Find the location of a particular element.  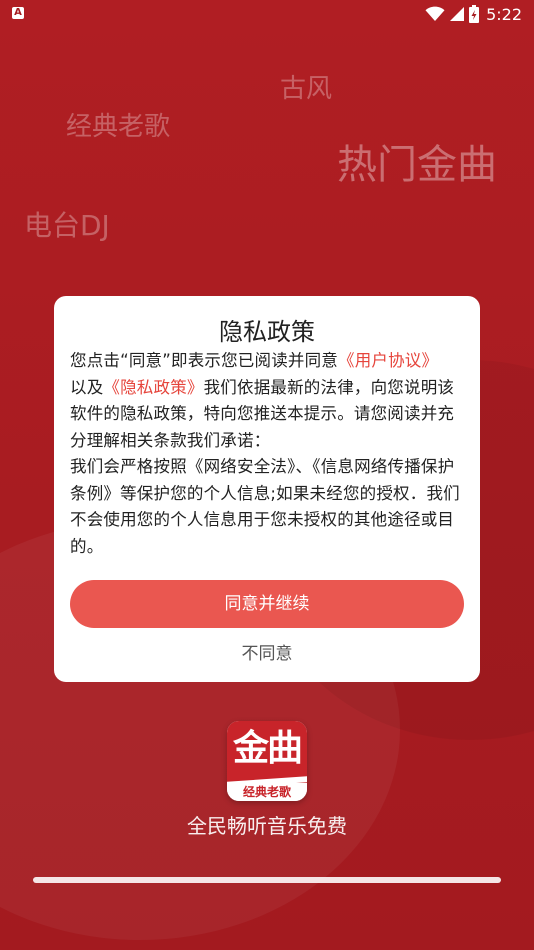

dialog-title: 隐私政策 is located at coordinates (267, 332).